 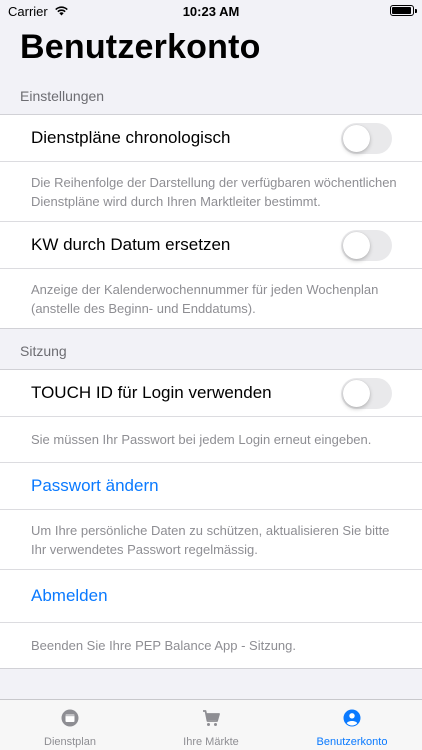 What do you see at coordinates (211, 596) in the screenshot?
I see `abmelden-button: Abmelden` at bounding box center [211, 596].